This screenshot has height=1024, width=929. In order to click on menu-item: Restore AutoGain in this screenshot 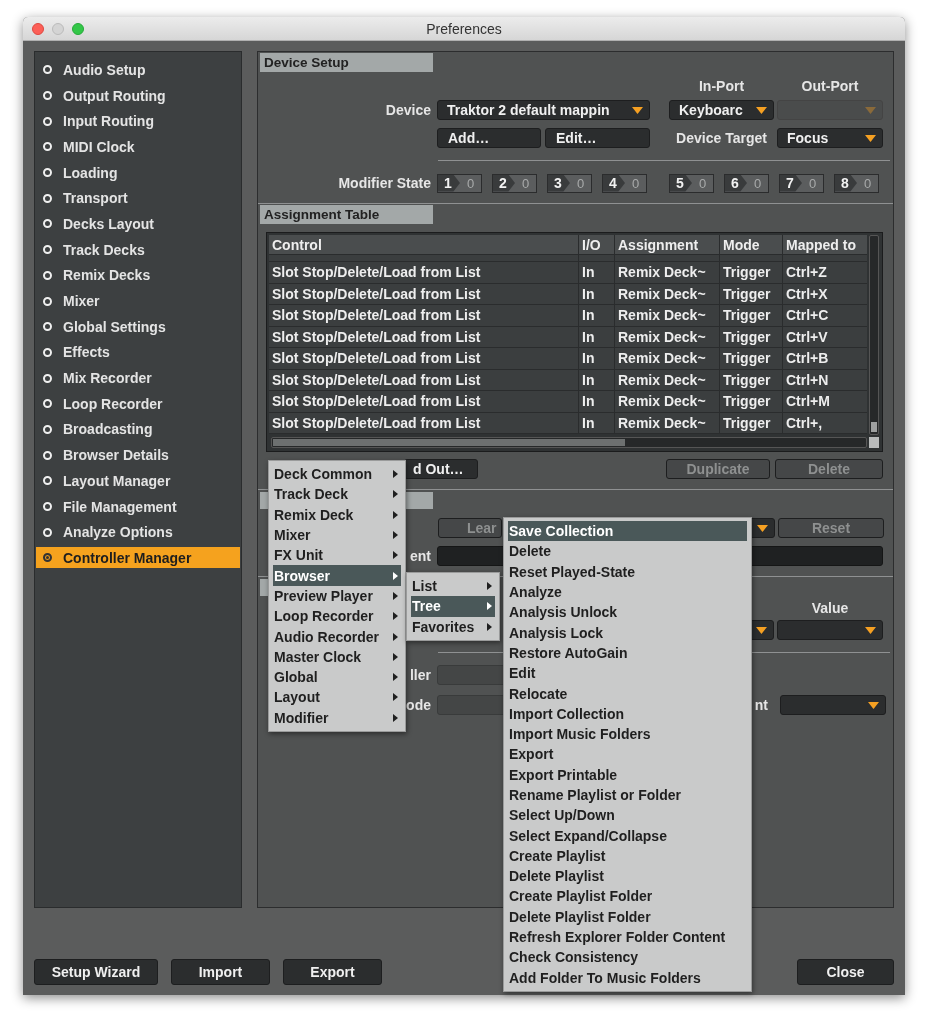, I will do `click(627, 653)`.